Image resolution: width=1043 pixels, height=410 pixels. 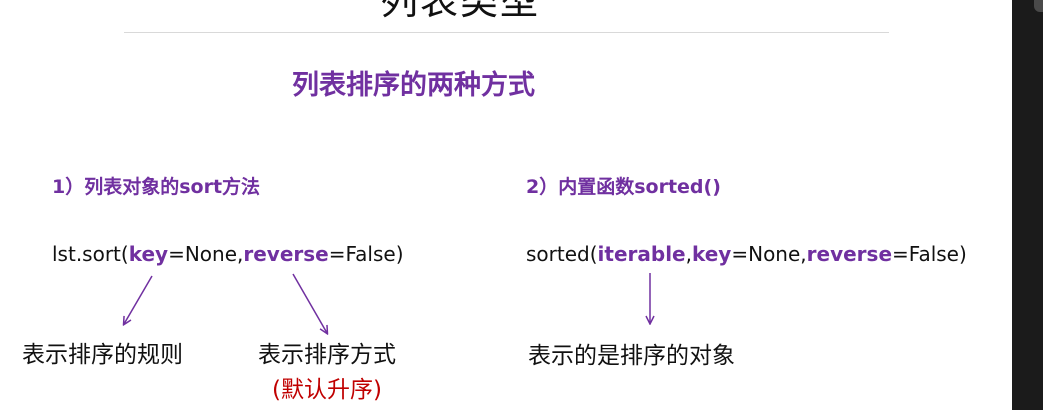 I want to click on arrow-key-to-rule, so click(x=138, y=299).